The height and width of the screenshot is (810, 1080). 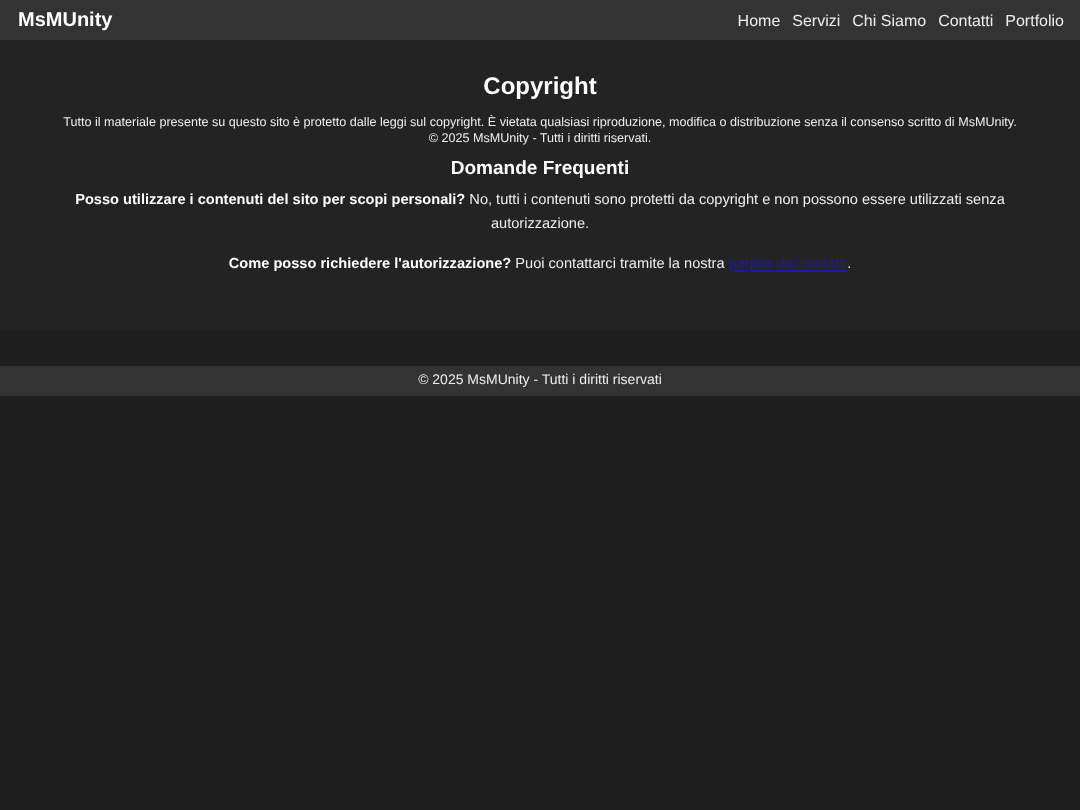 I want to click on nav-link: Portfolio, so click(x=1034, y=20).